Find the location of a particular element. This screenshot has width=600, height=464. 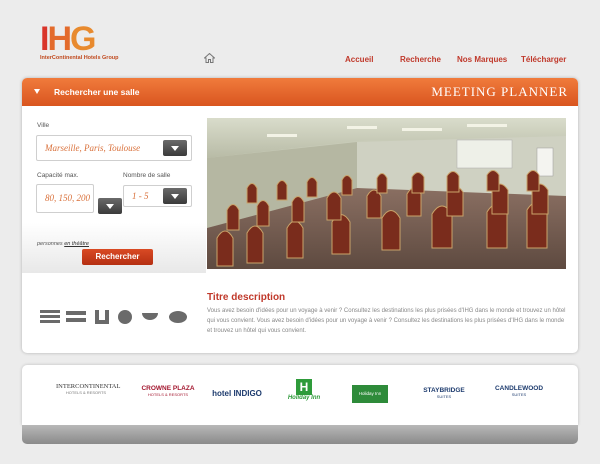

logo-subtitle: InterContinental Hotels Group is located at coordinates (79, 58).